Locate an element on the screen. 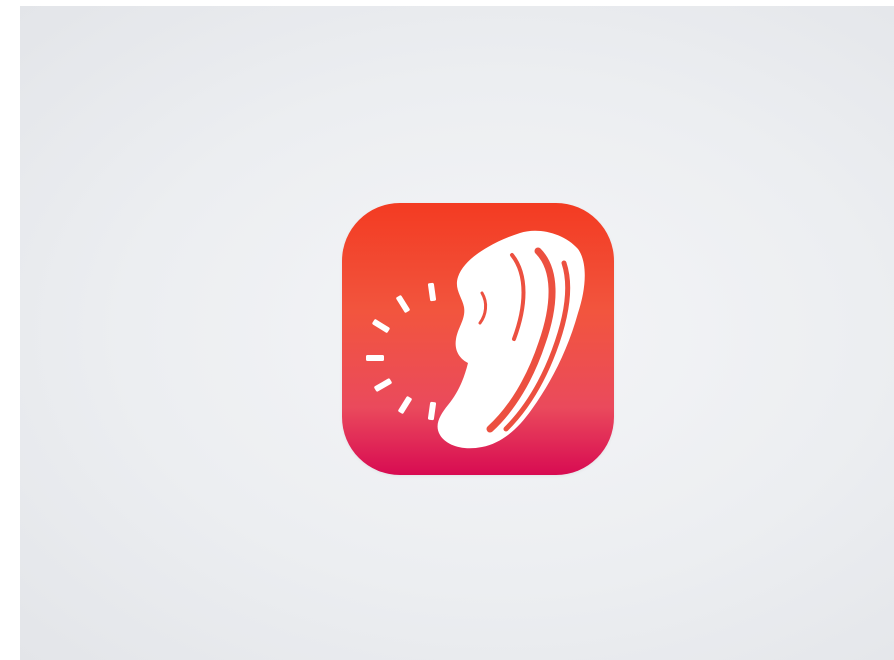 This screenshot has width=894, height=660. app-icon is located at coordinates (478, 339).